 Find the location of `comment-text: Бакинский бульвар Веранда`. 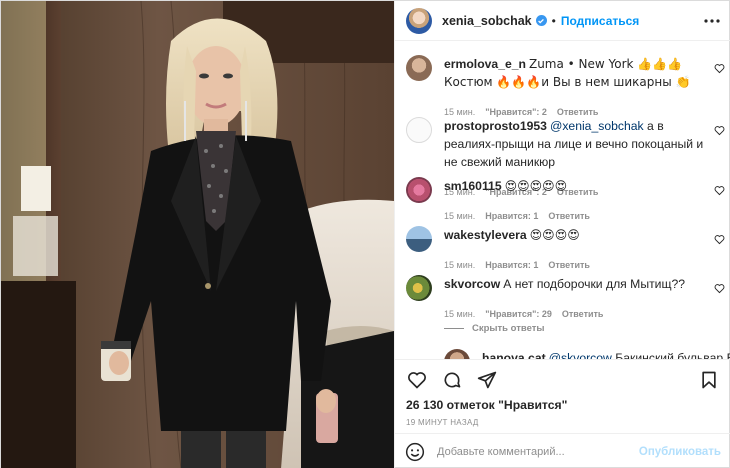

comment-text: Бакинский бульвар Веранда is located at coordinates (672, 355).